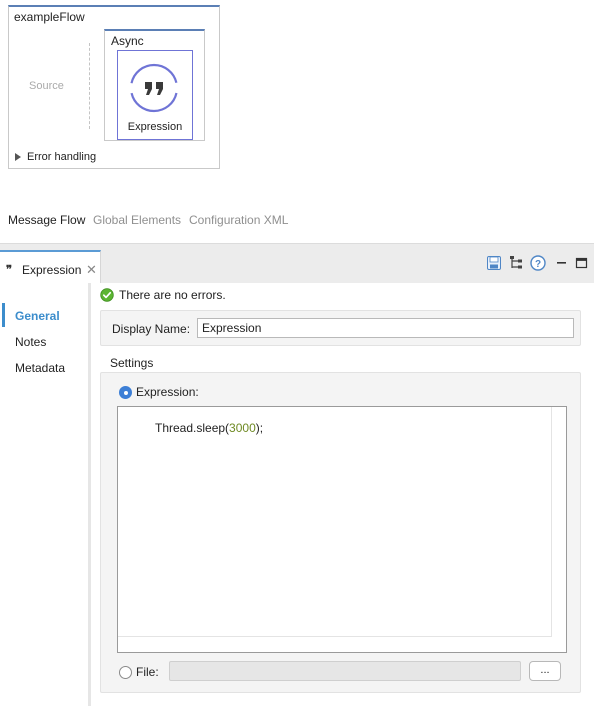 The width and height of the screenshot is (594, 706). What do you see at coordinates (137, 220) in the screenshot?
I see `tab-global-elements: Global Elements` at bounding box center [137, 220].